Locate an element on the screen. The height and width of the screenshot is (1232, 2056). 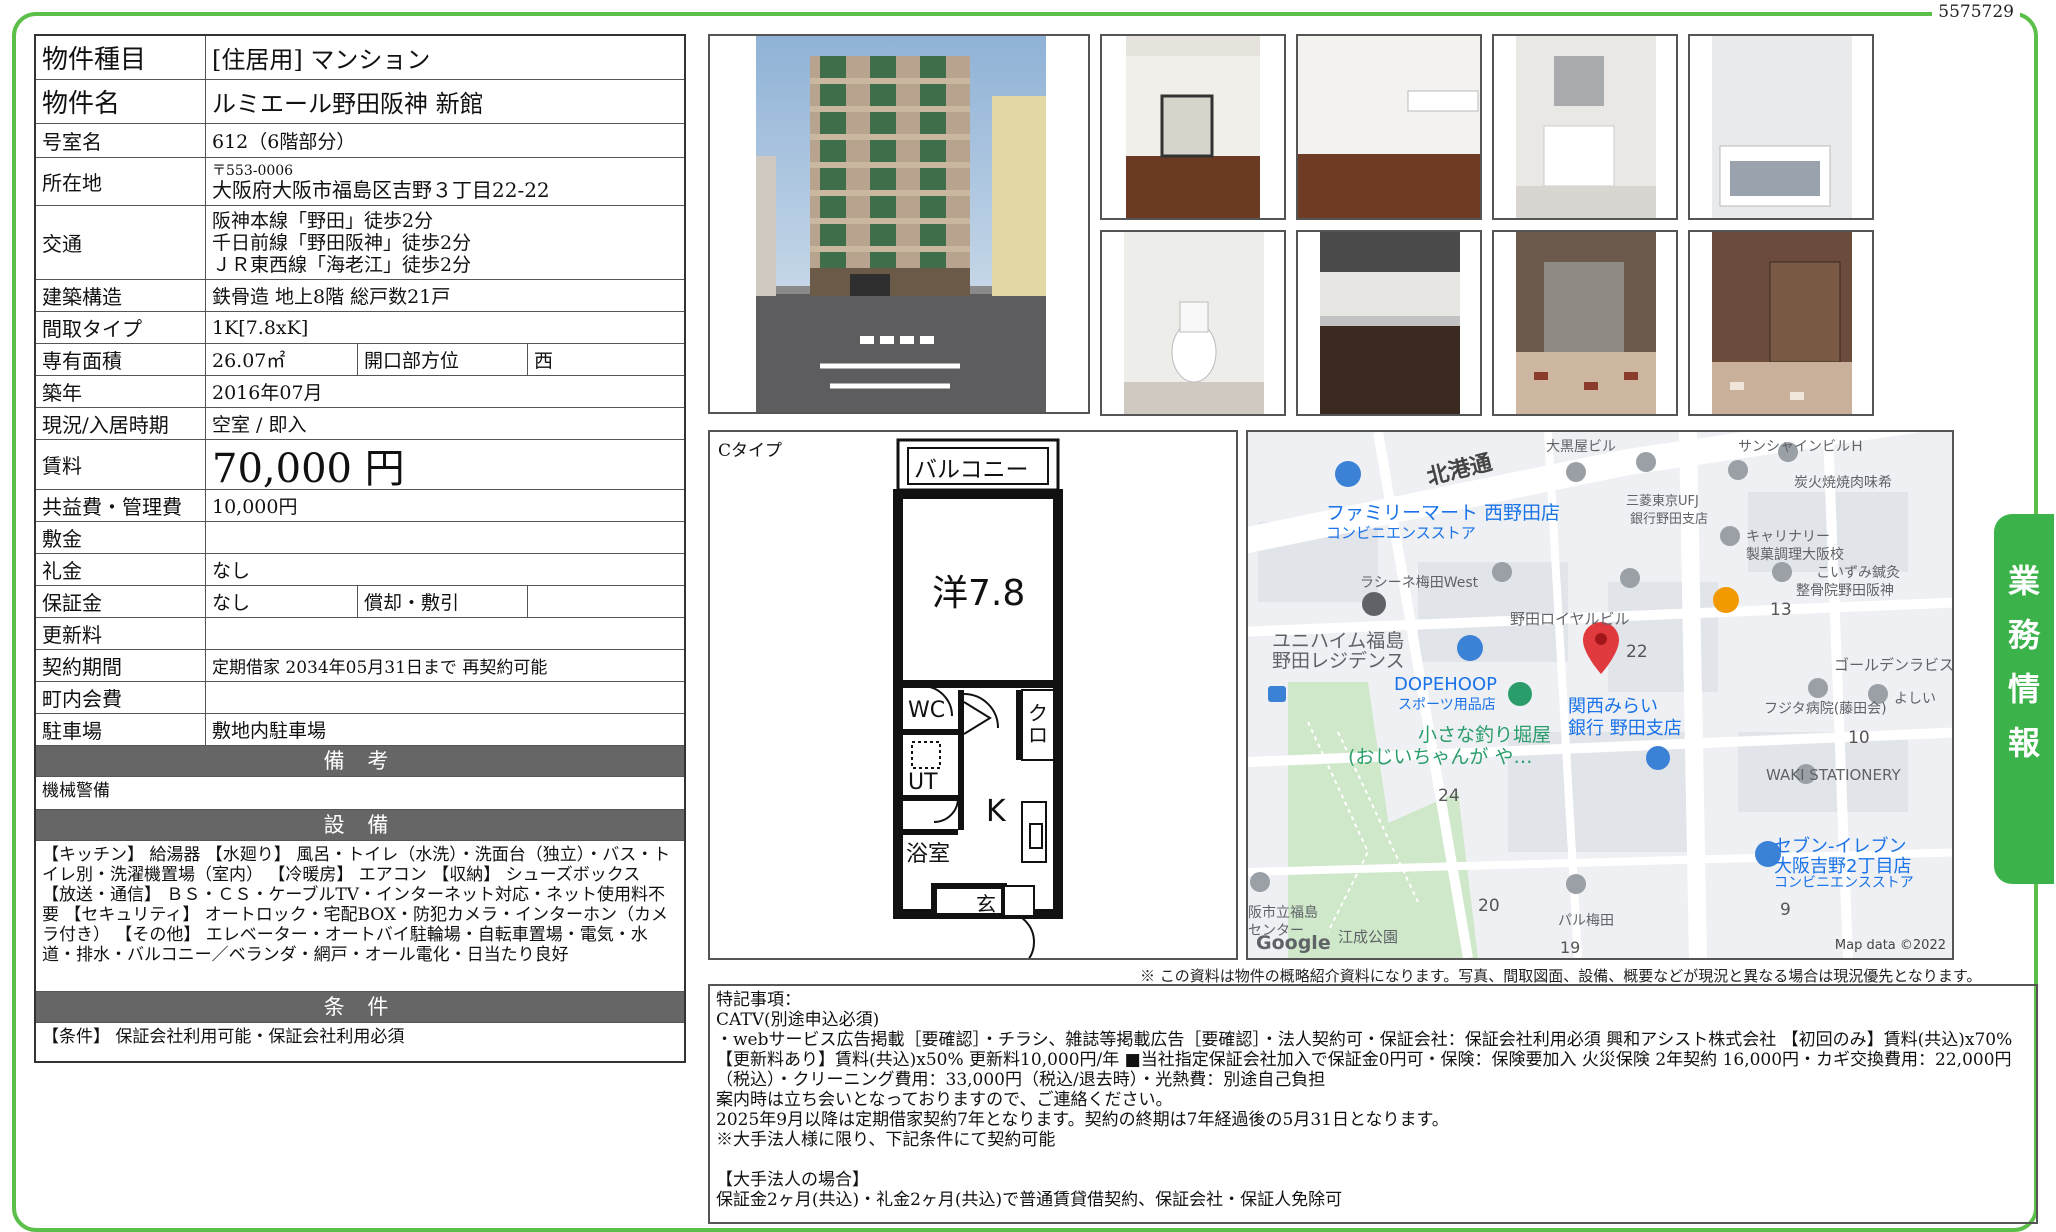
bath-label: 浴室 is located at coordinates (928, 854).